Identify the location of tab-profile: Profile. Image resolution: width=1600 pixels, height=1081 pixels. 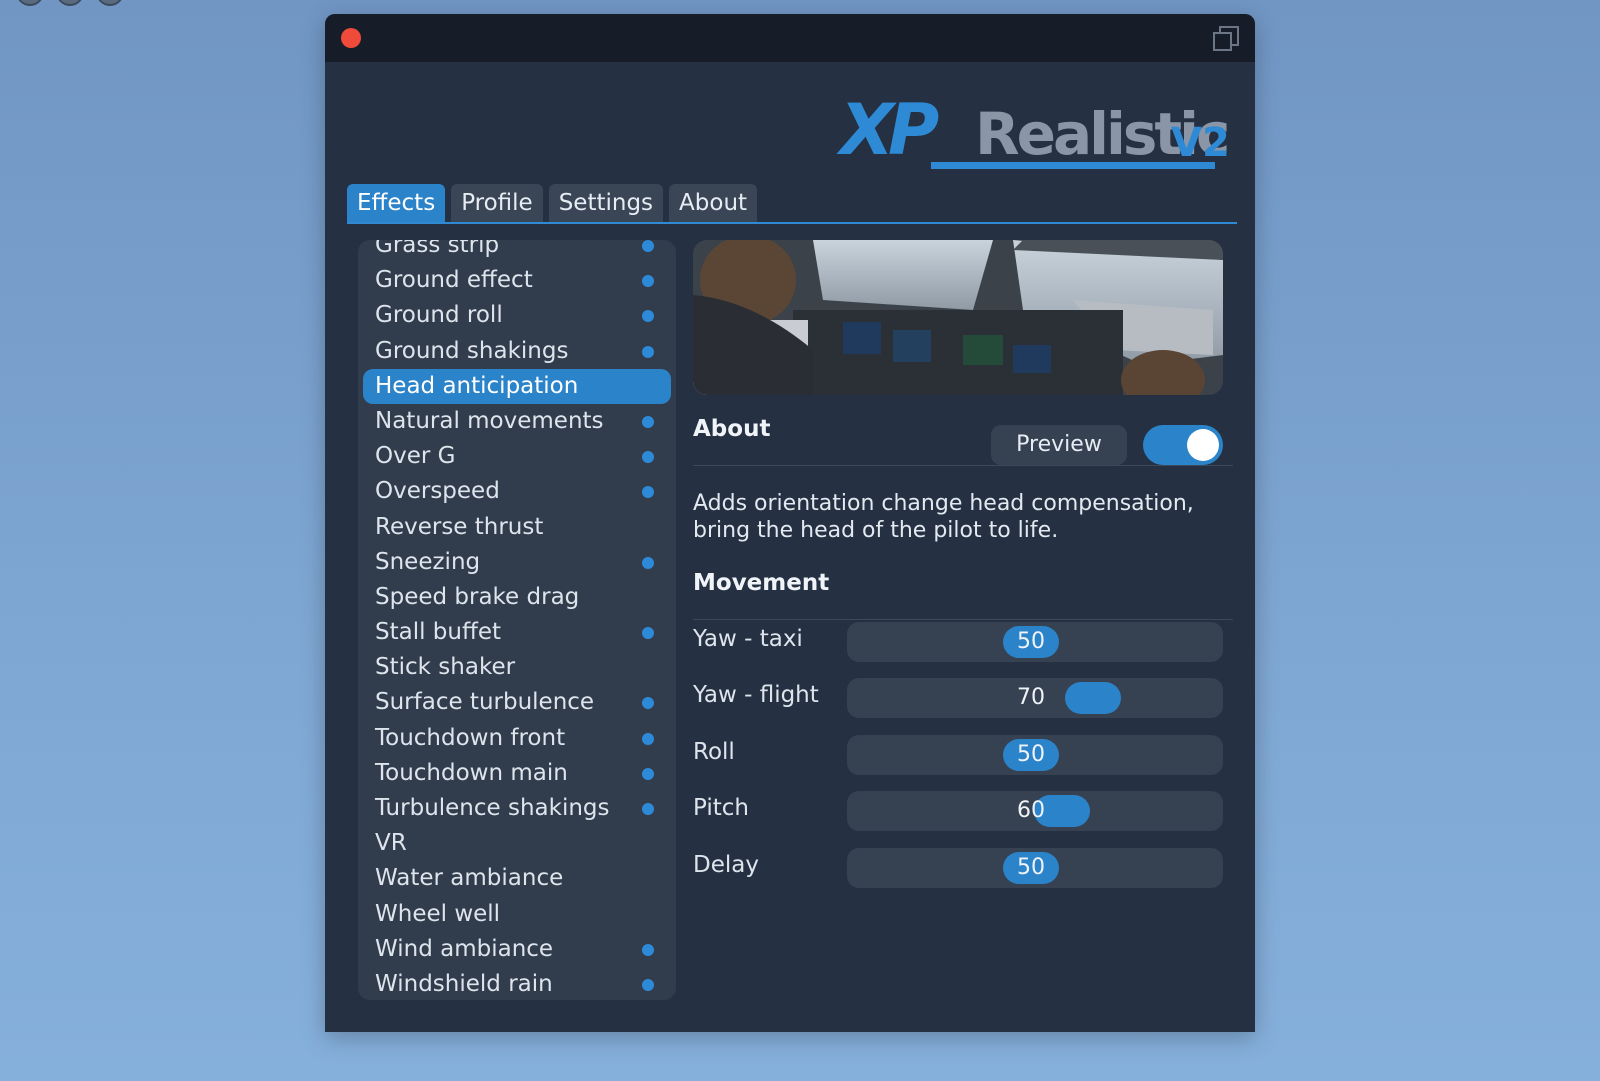
(497, 203).